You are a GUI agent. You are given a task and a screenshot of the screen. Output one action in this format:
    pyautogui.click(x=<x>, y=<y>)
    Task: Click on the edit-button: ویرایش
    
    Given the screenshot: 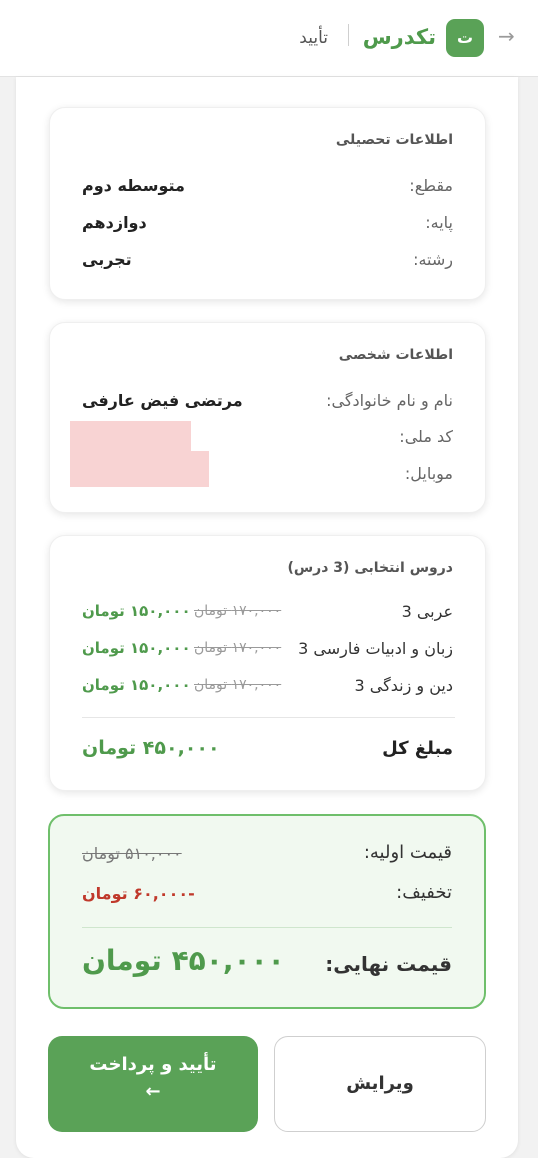 What is the action you would take?
    pyautogui.click(x=380, y=1084)
    